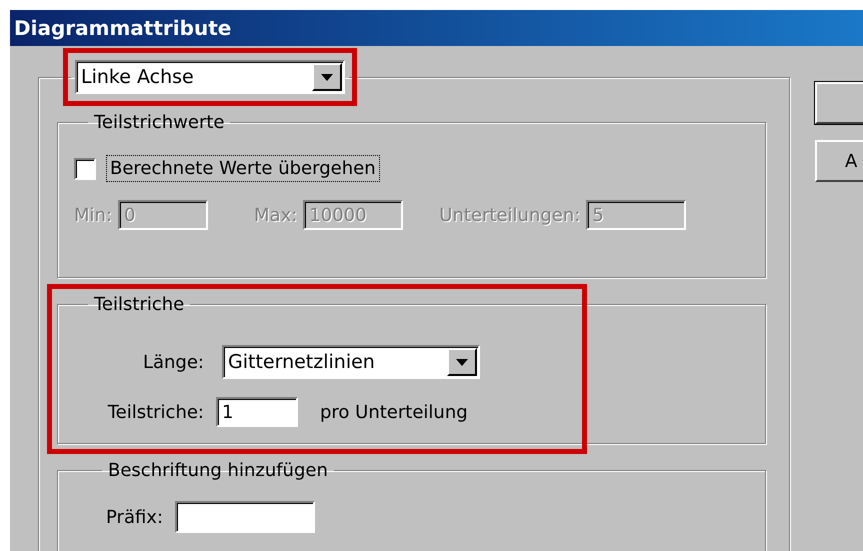 This screenshot has height=551, width=863. Describe the element at coordinates (159, 122) in the screenshot. I see `group-title: Teilstrichwerte` at that location.